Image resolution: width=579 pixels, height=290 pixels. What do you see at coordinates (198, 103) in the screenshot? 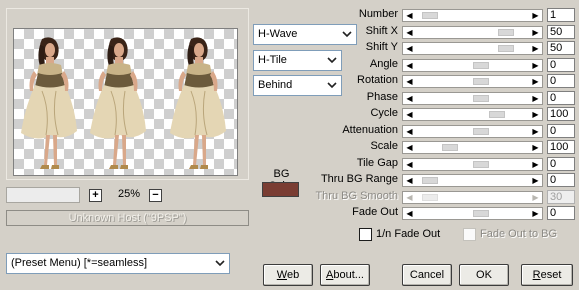
I see `preview-figure` at bounding box center [198, 103].